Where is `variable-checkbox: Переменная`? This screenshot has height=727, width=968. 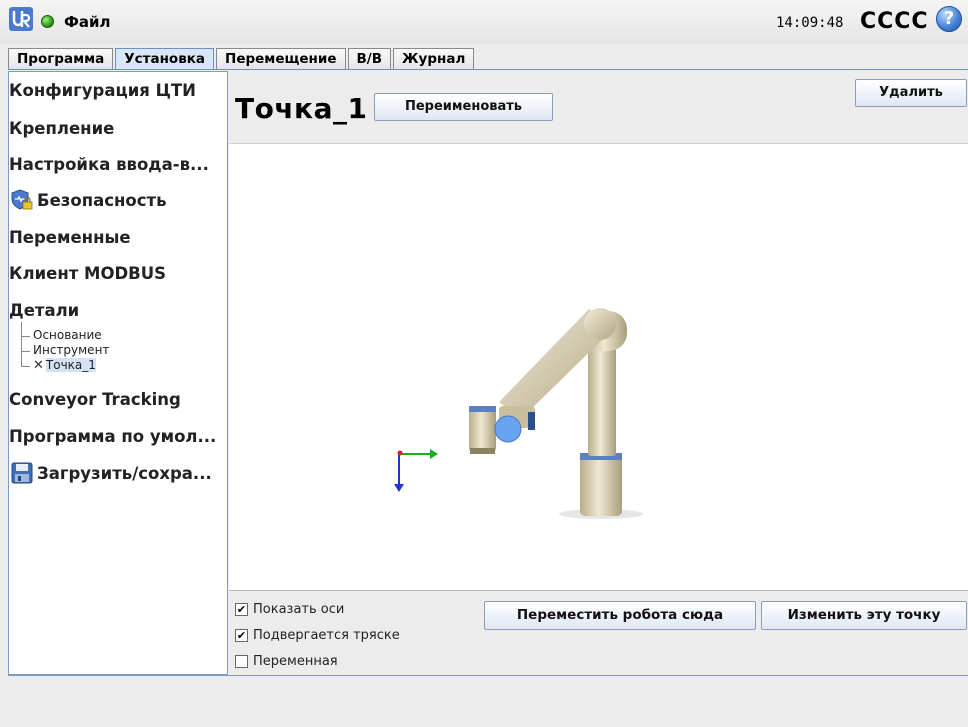 variable-checkbox: Переменная is located at coordinates (286, 661).